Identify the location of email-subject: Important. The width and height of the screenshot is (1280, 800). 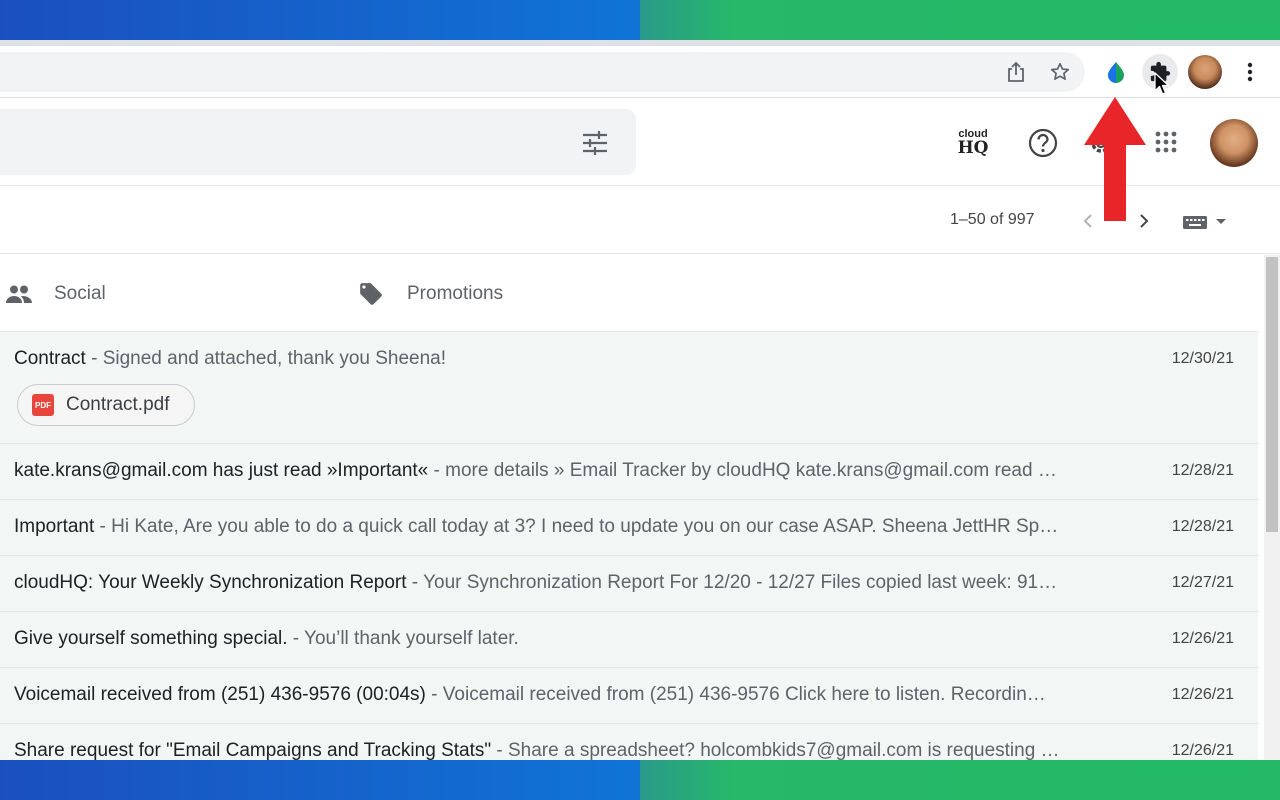
(54, 526).